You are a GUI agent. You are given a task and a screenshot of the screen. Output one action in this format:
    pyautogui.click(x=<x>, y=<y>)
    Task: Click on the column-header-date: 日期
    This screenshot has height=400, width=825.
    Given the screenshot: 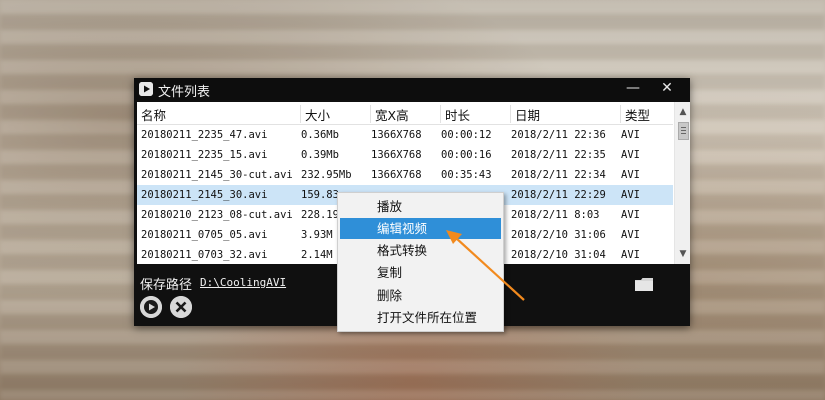 What is the action you would take?
    pyautogui.click(x=566, y=114)
    